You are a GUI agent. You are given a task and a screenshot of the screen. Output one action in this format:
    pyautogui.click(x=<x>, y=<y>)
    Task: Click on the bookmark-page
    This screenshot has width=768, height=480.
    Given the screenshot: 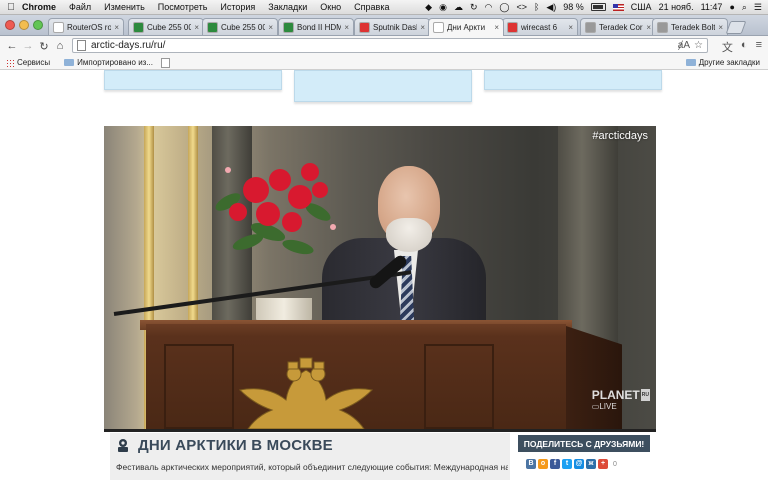 What is the action you would take?
    pyautogui.click(x=165, y=62)
    